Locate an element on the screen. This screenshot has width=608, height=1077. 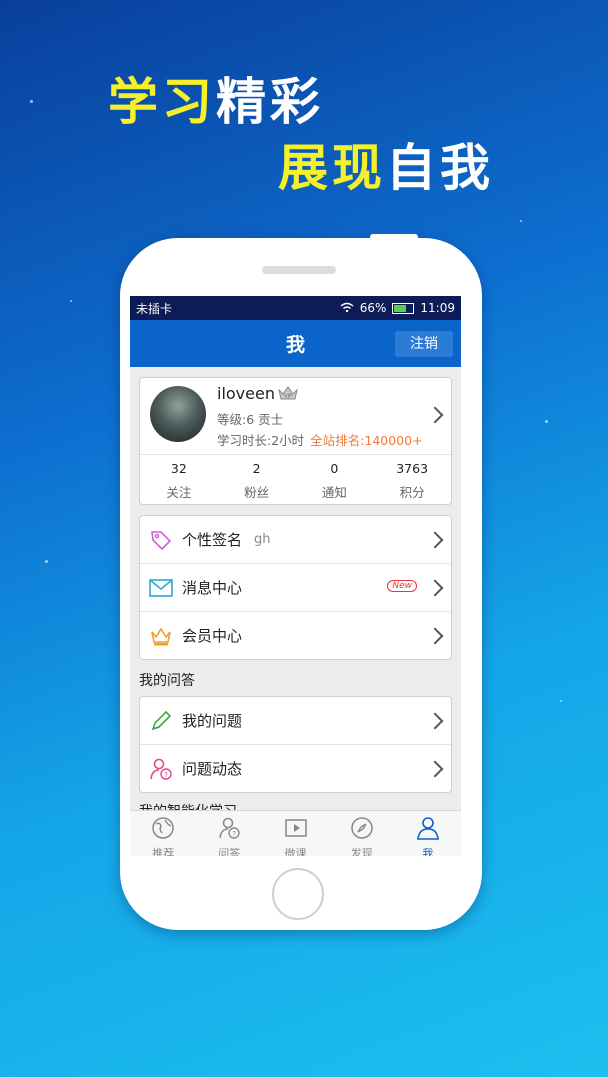
page-title: 我 is located at coordinates (295, 345).